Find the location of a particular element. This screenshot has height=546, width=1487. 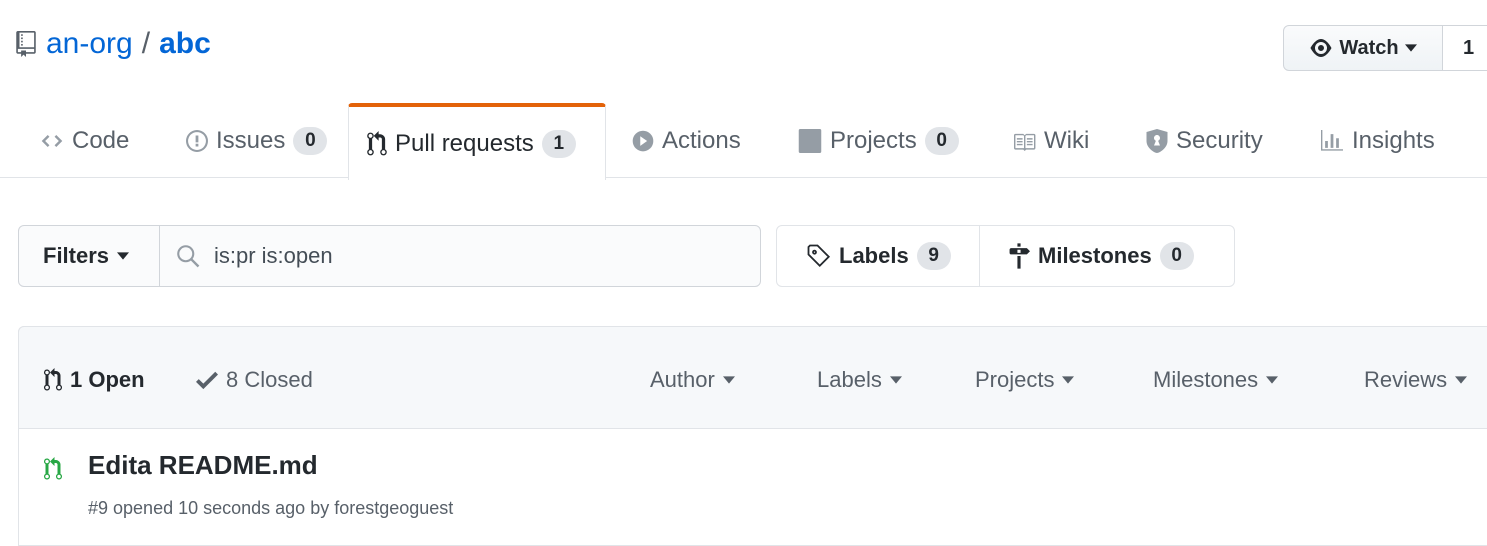

tab-projects: Projects 0 is located at coordinates (878, 141).